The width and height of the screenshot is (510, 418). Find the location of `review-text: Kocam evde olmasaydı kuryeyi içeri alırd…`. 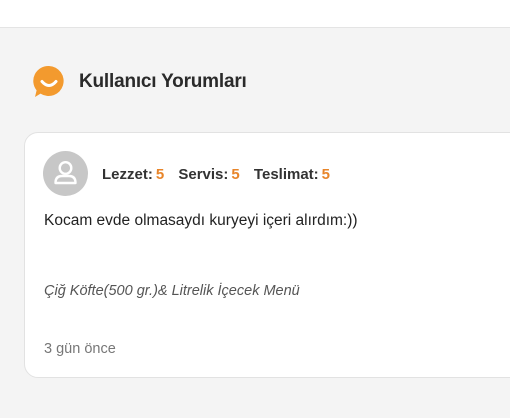

review-text: Kocam evde olmasaydı kuryeyi içeri alırd… is located at coordinates (201, 220).